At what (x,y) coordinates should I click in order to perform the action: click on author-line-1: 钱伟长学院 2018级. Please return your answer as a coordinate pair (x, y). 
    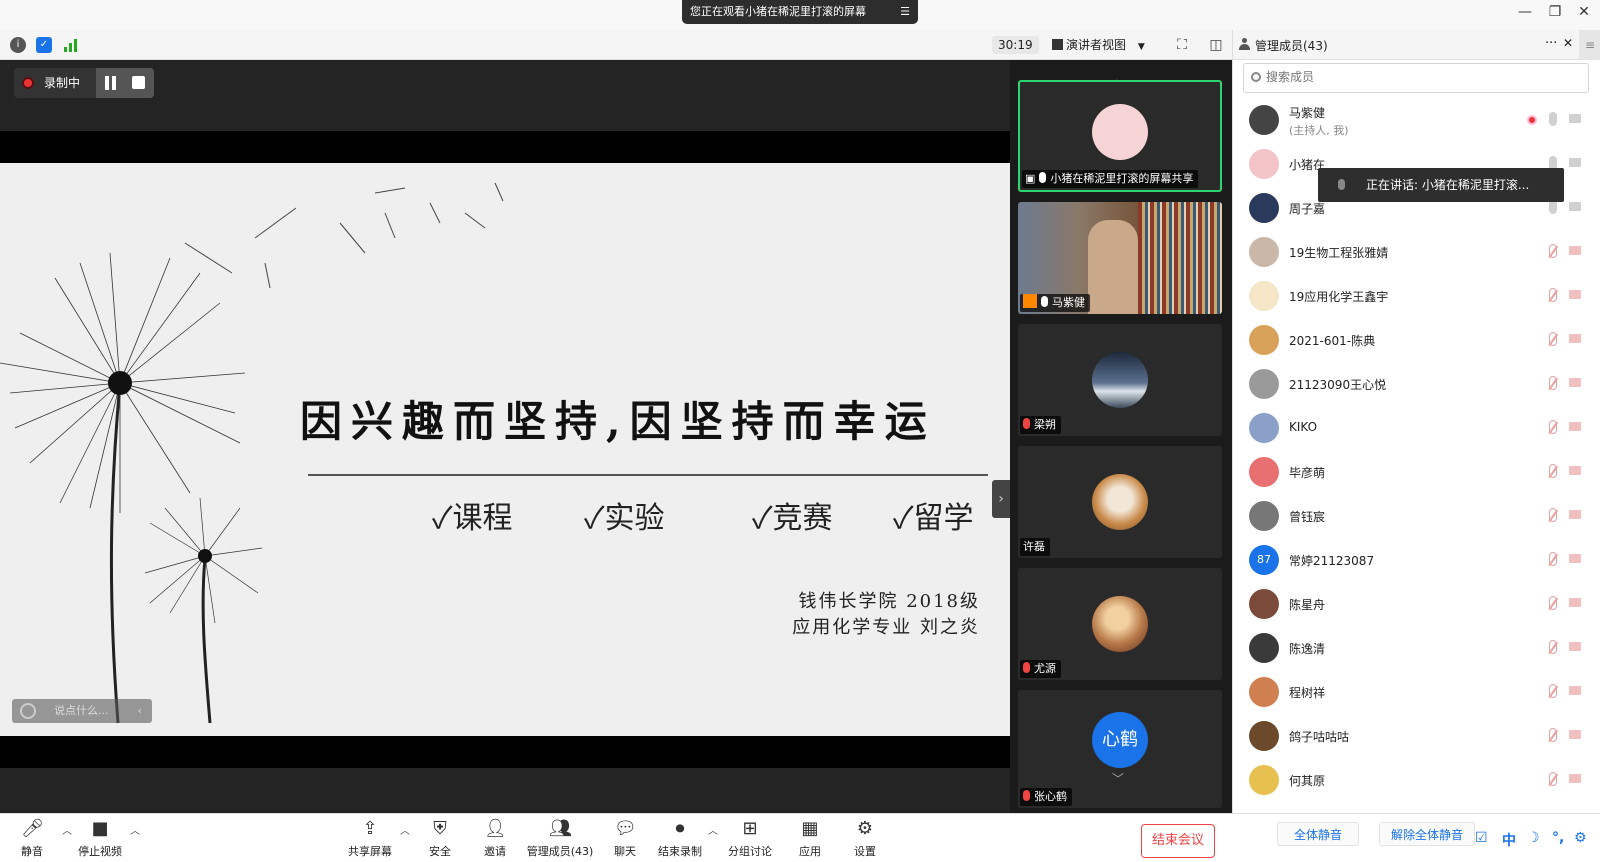
    Looking at the image, I should click on (889, 601).